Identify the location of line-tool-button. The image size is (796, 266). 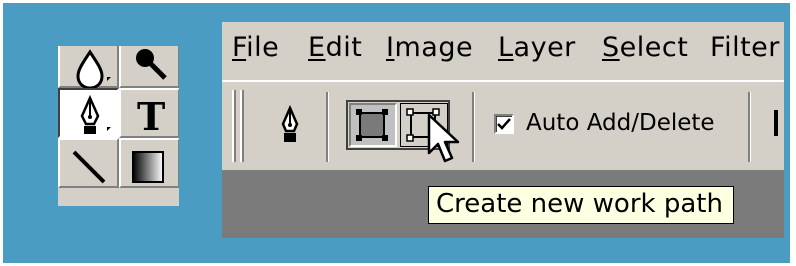
(88, 163).